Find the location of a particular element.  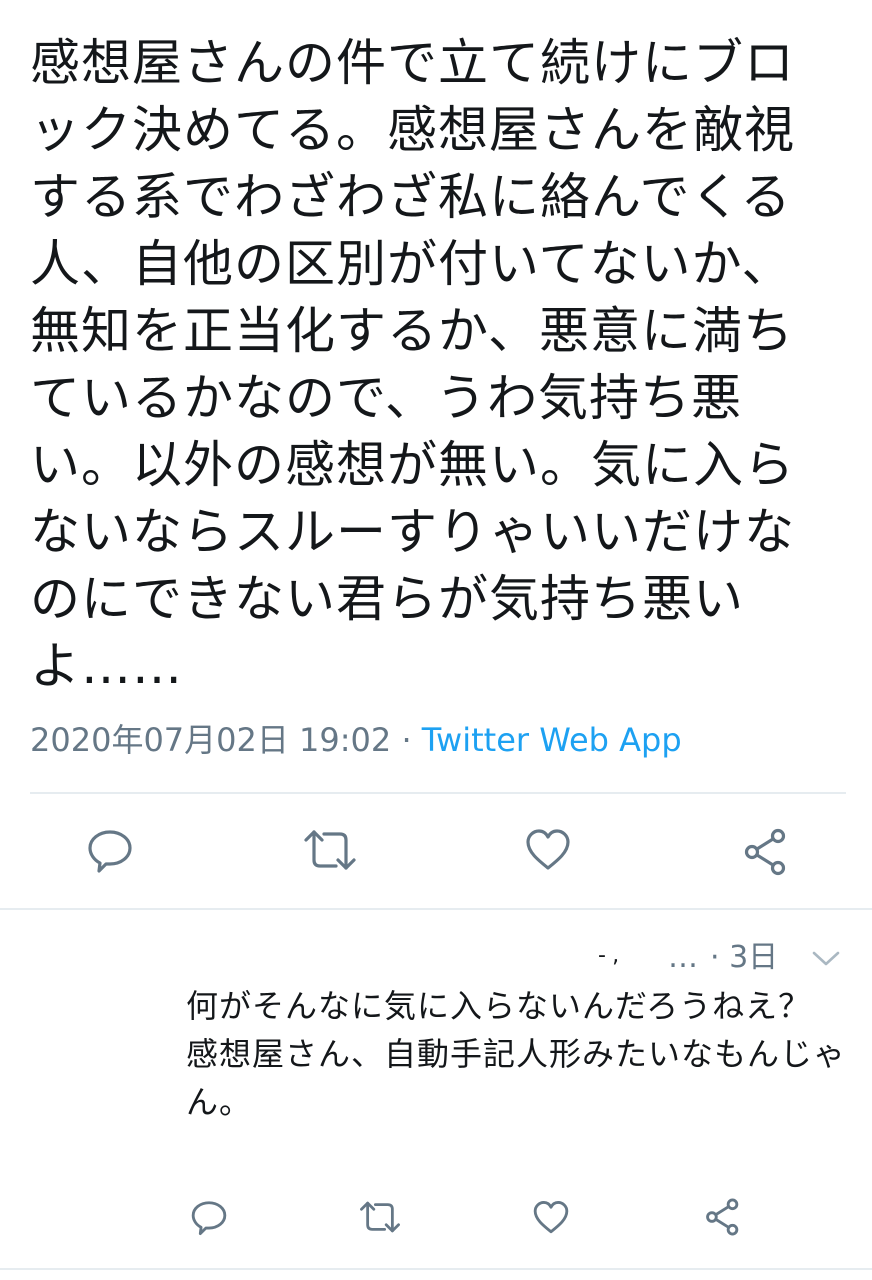

reply-timestamp: · 3日 is located at coordinates (744, 958).